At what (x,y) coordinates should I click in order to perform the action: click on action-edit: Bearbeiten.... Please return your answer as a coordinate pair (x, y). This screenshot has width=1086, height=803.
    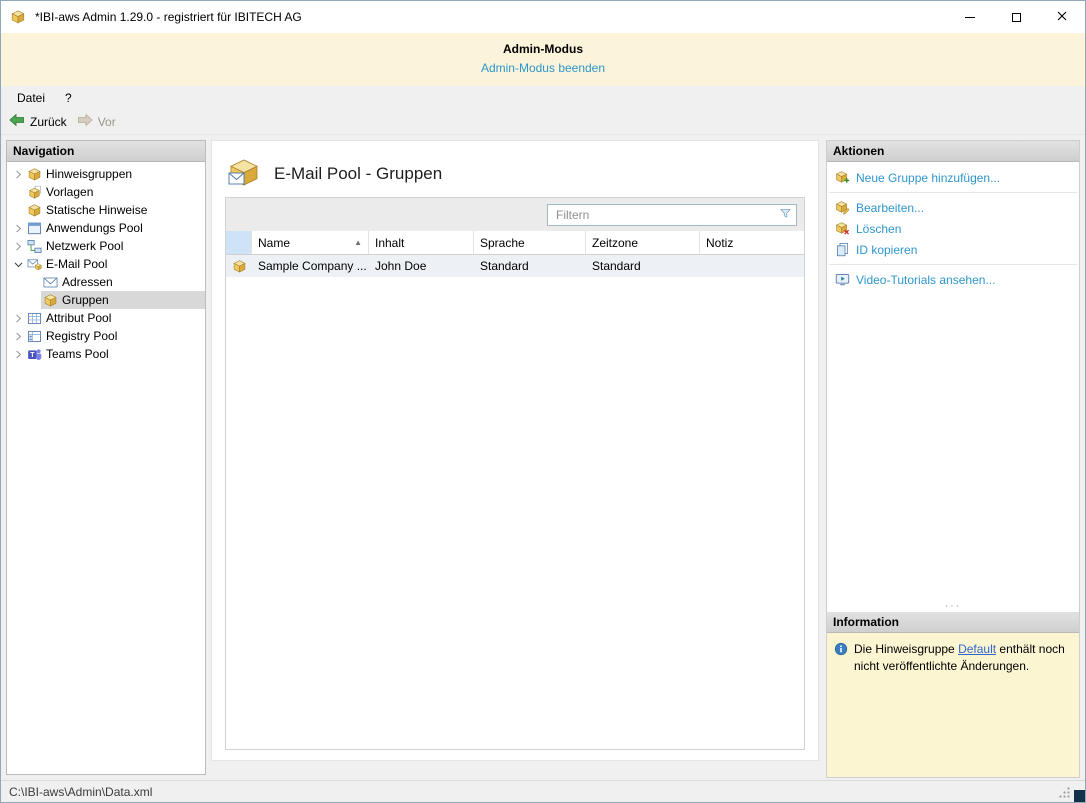
    Looking at the image, I should click on (953, 207).